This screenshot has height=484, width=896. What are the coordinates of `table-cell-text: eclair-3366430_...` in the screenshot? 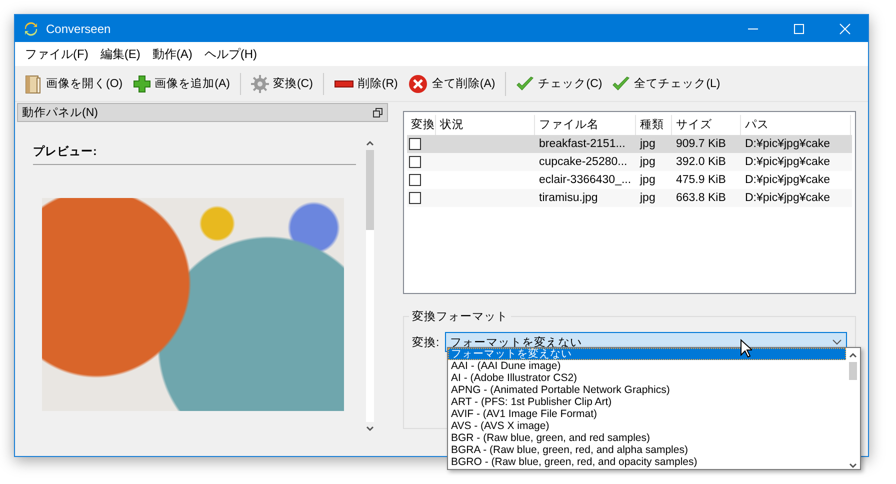 It's located at (585, 180).